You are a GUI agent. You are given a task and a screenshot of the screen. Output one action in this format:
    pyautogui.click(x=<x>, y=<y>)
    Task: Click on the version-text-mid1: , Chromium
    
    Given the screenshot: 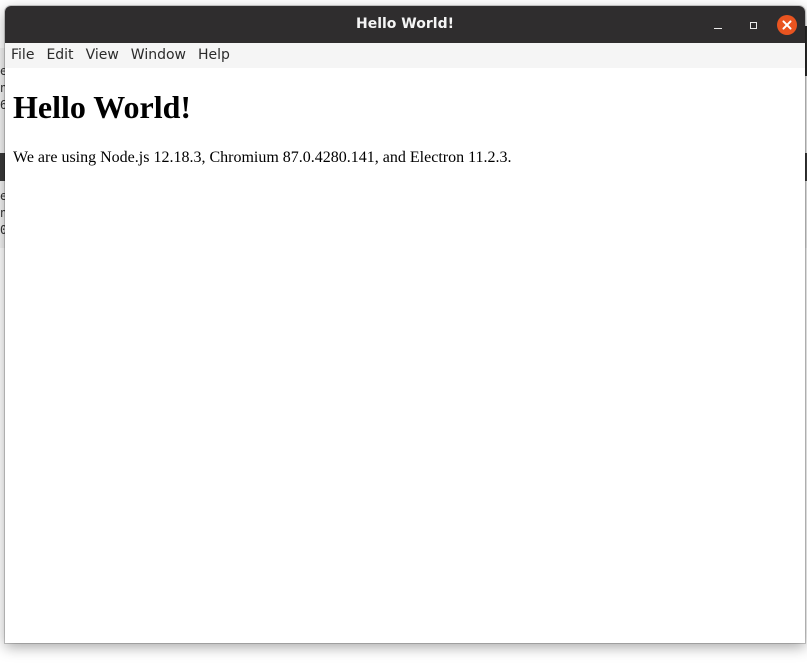 What is the action you would take?
    pyautogui.click(x=242, y=157)
    